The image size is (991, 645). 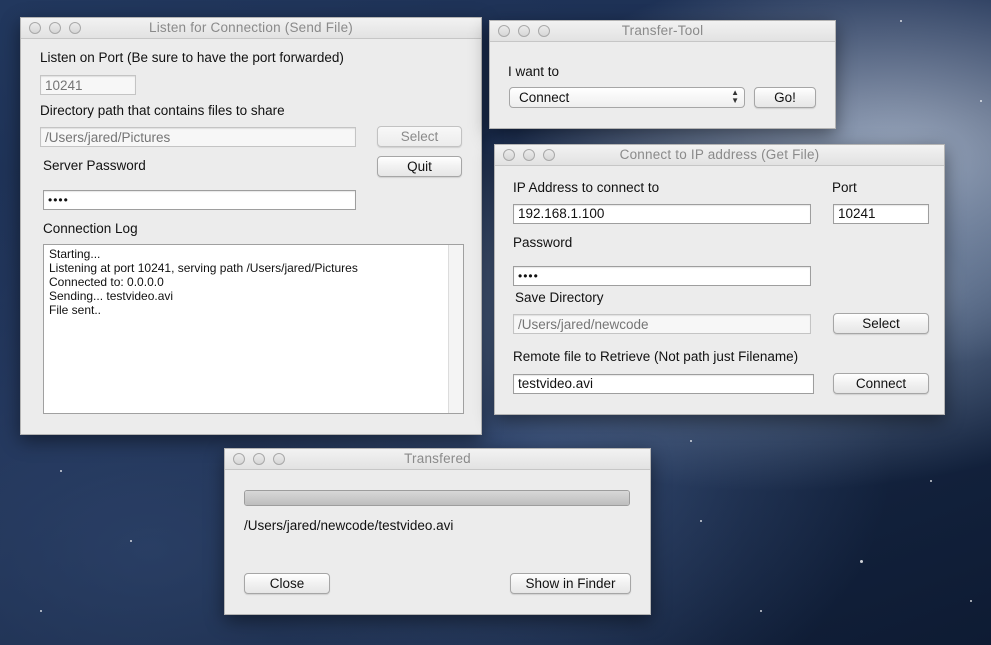 What do you see at coordinates (662, 324) in the screenshot?
I see `save-directory-input` at bounding box center [662, 324].